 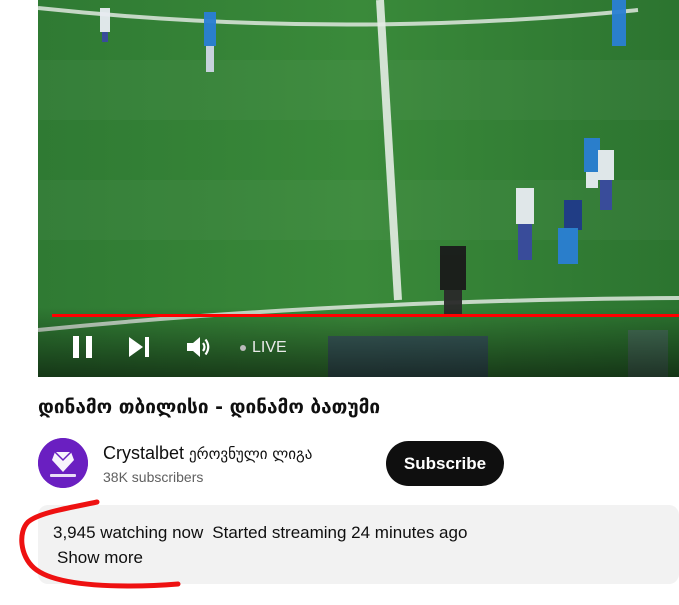 I want to click on channel-name-text: Crystalbet, so click(x=143, y=453).